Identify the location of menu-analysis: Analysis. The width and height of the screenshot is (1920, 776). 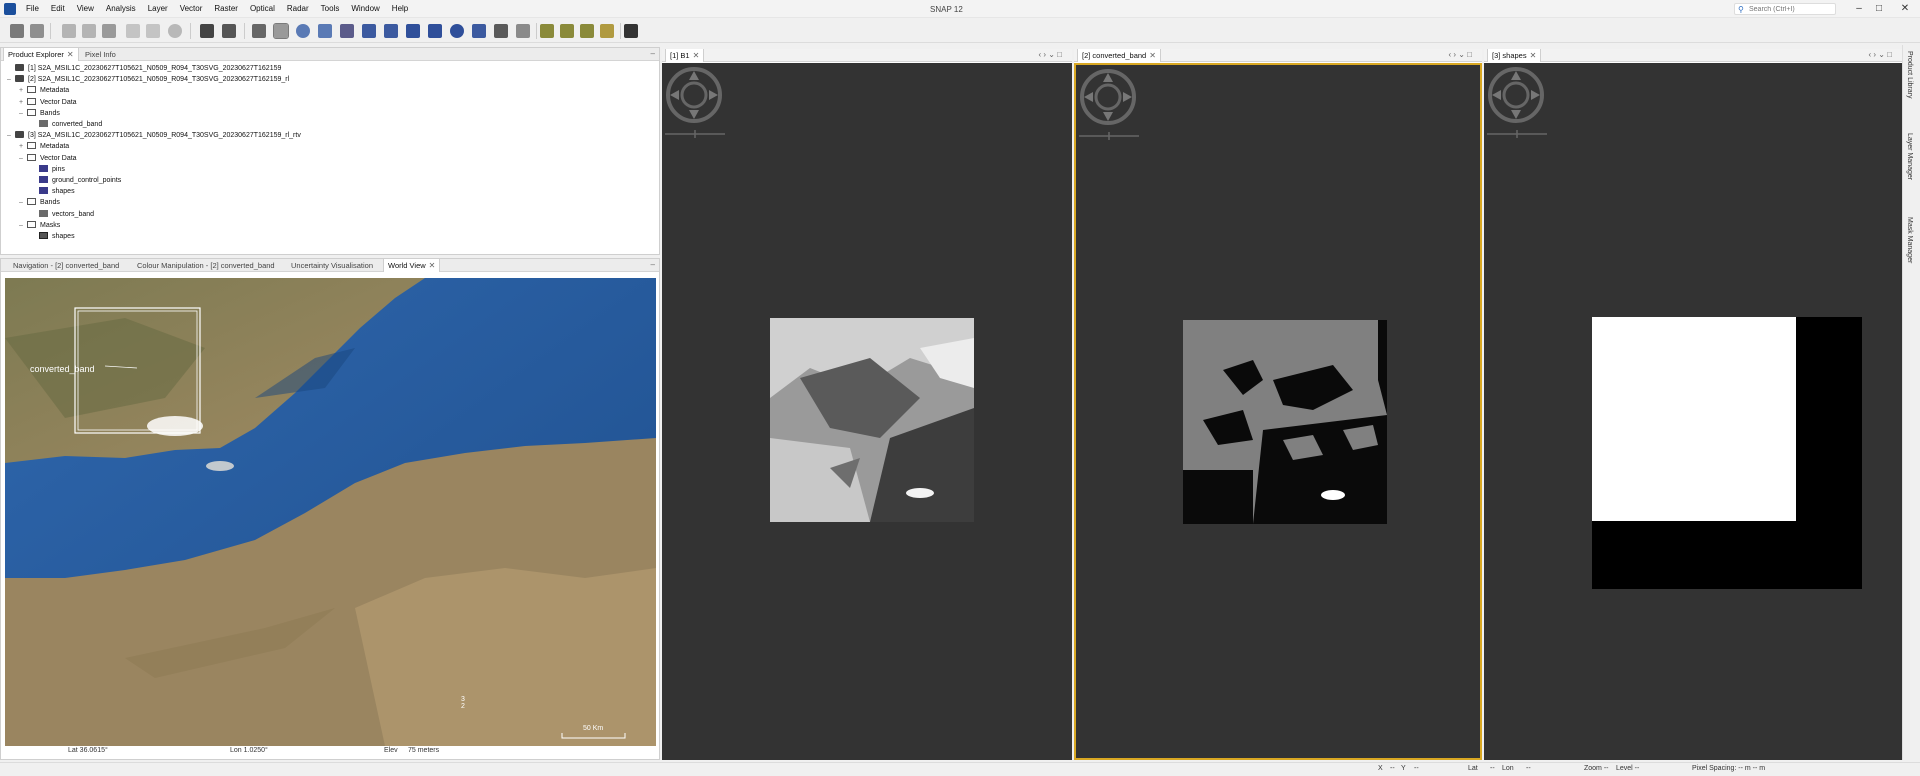
(121, 9).